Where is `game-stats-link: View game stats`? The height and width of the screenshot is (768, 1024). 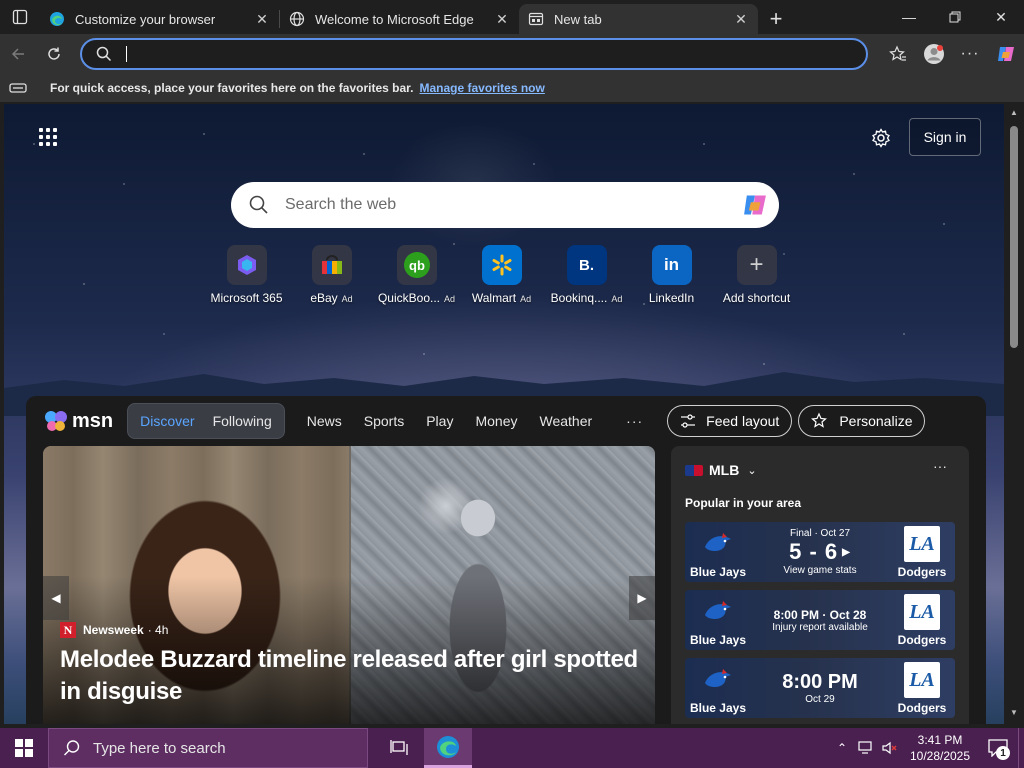 game-stats-link: View game stats is located at coordinates (819, 570).